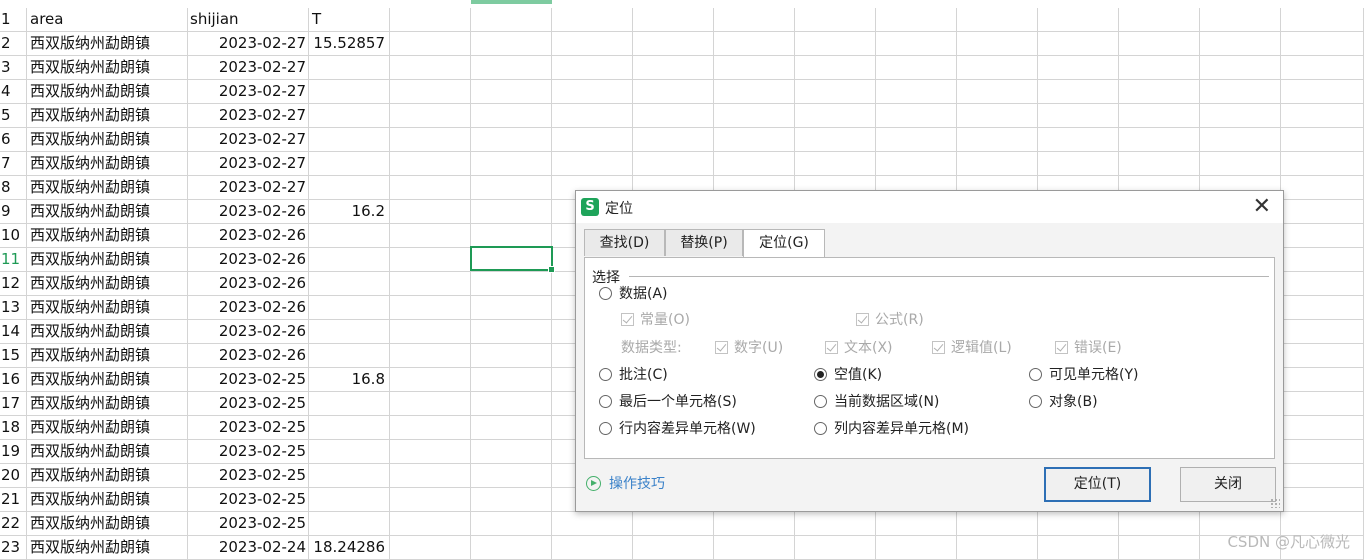  What do you see at coordinates (13, 260) in the screenshot?
I see `row-number: 11` at bounding box center [13, 260].